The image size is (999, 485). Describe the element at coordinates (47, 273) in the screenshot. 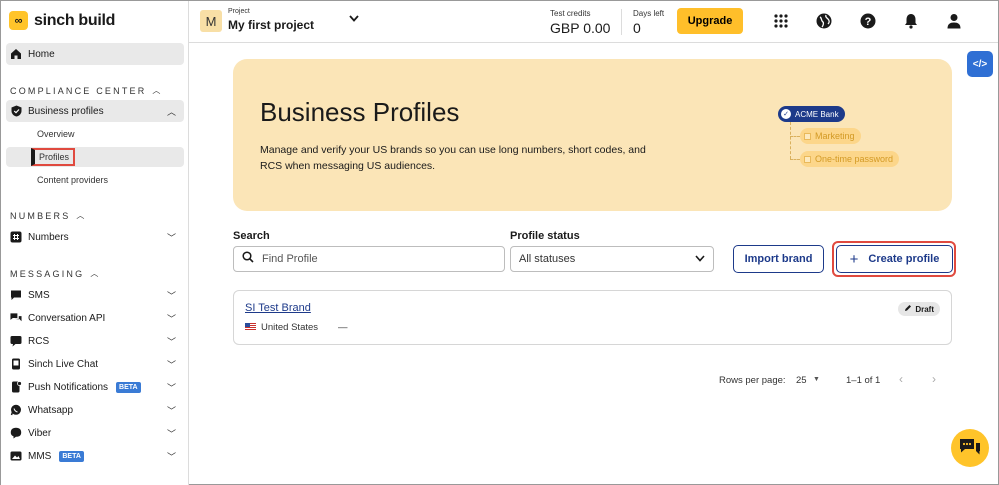

I see `section-title-label: MESSAGING` at that location.